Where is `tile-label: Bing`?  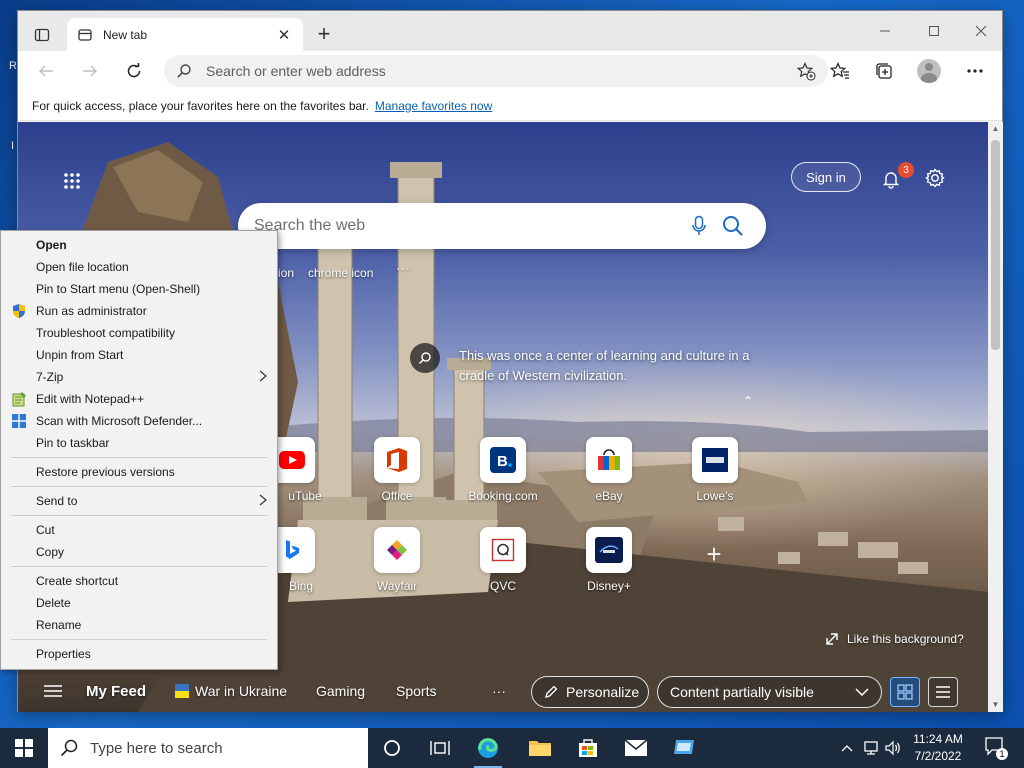
tile-label: Bing is located at coordinates (301, 586).